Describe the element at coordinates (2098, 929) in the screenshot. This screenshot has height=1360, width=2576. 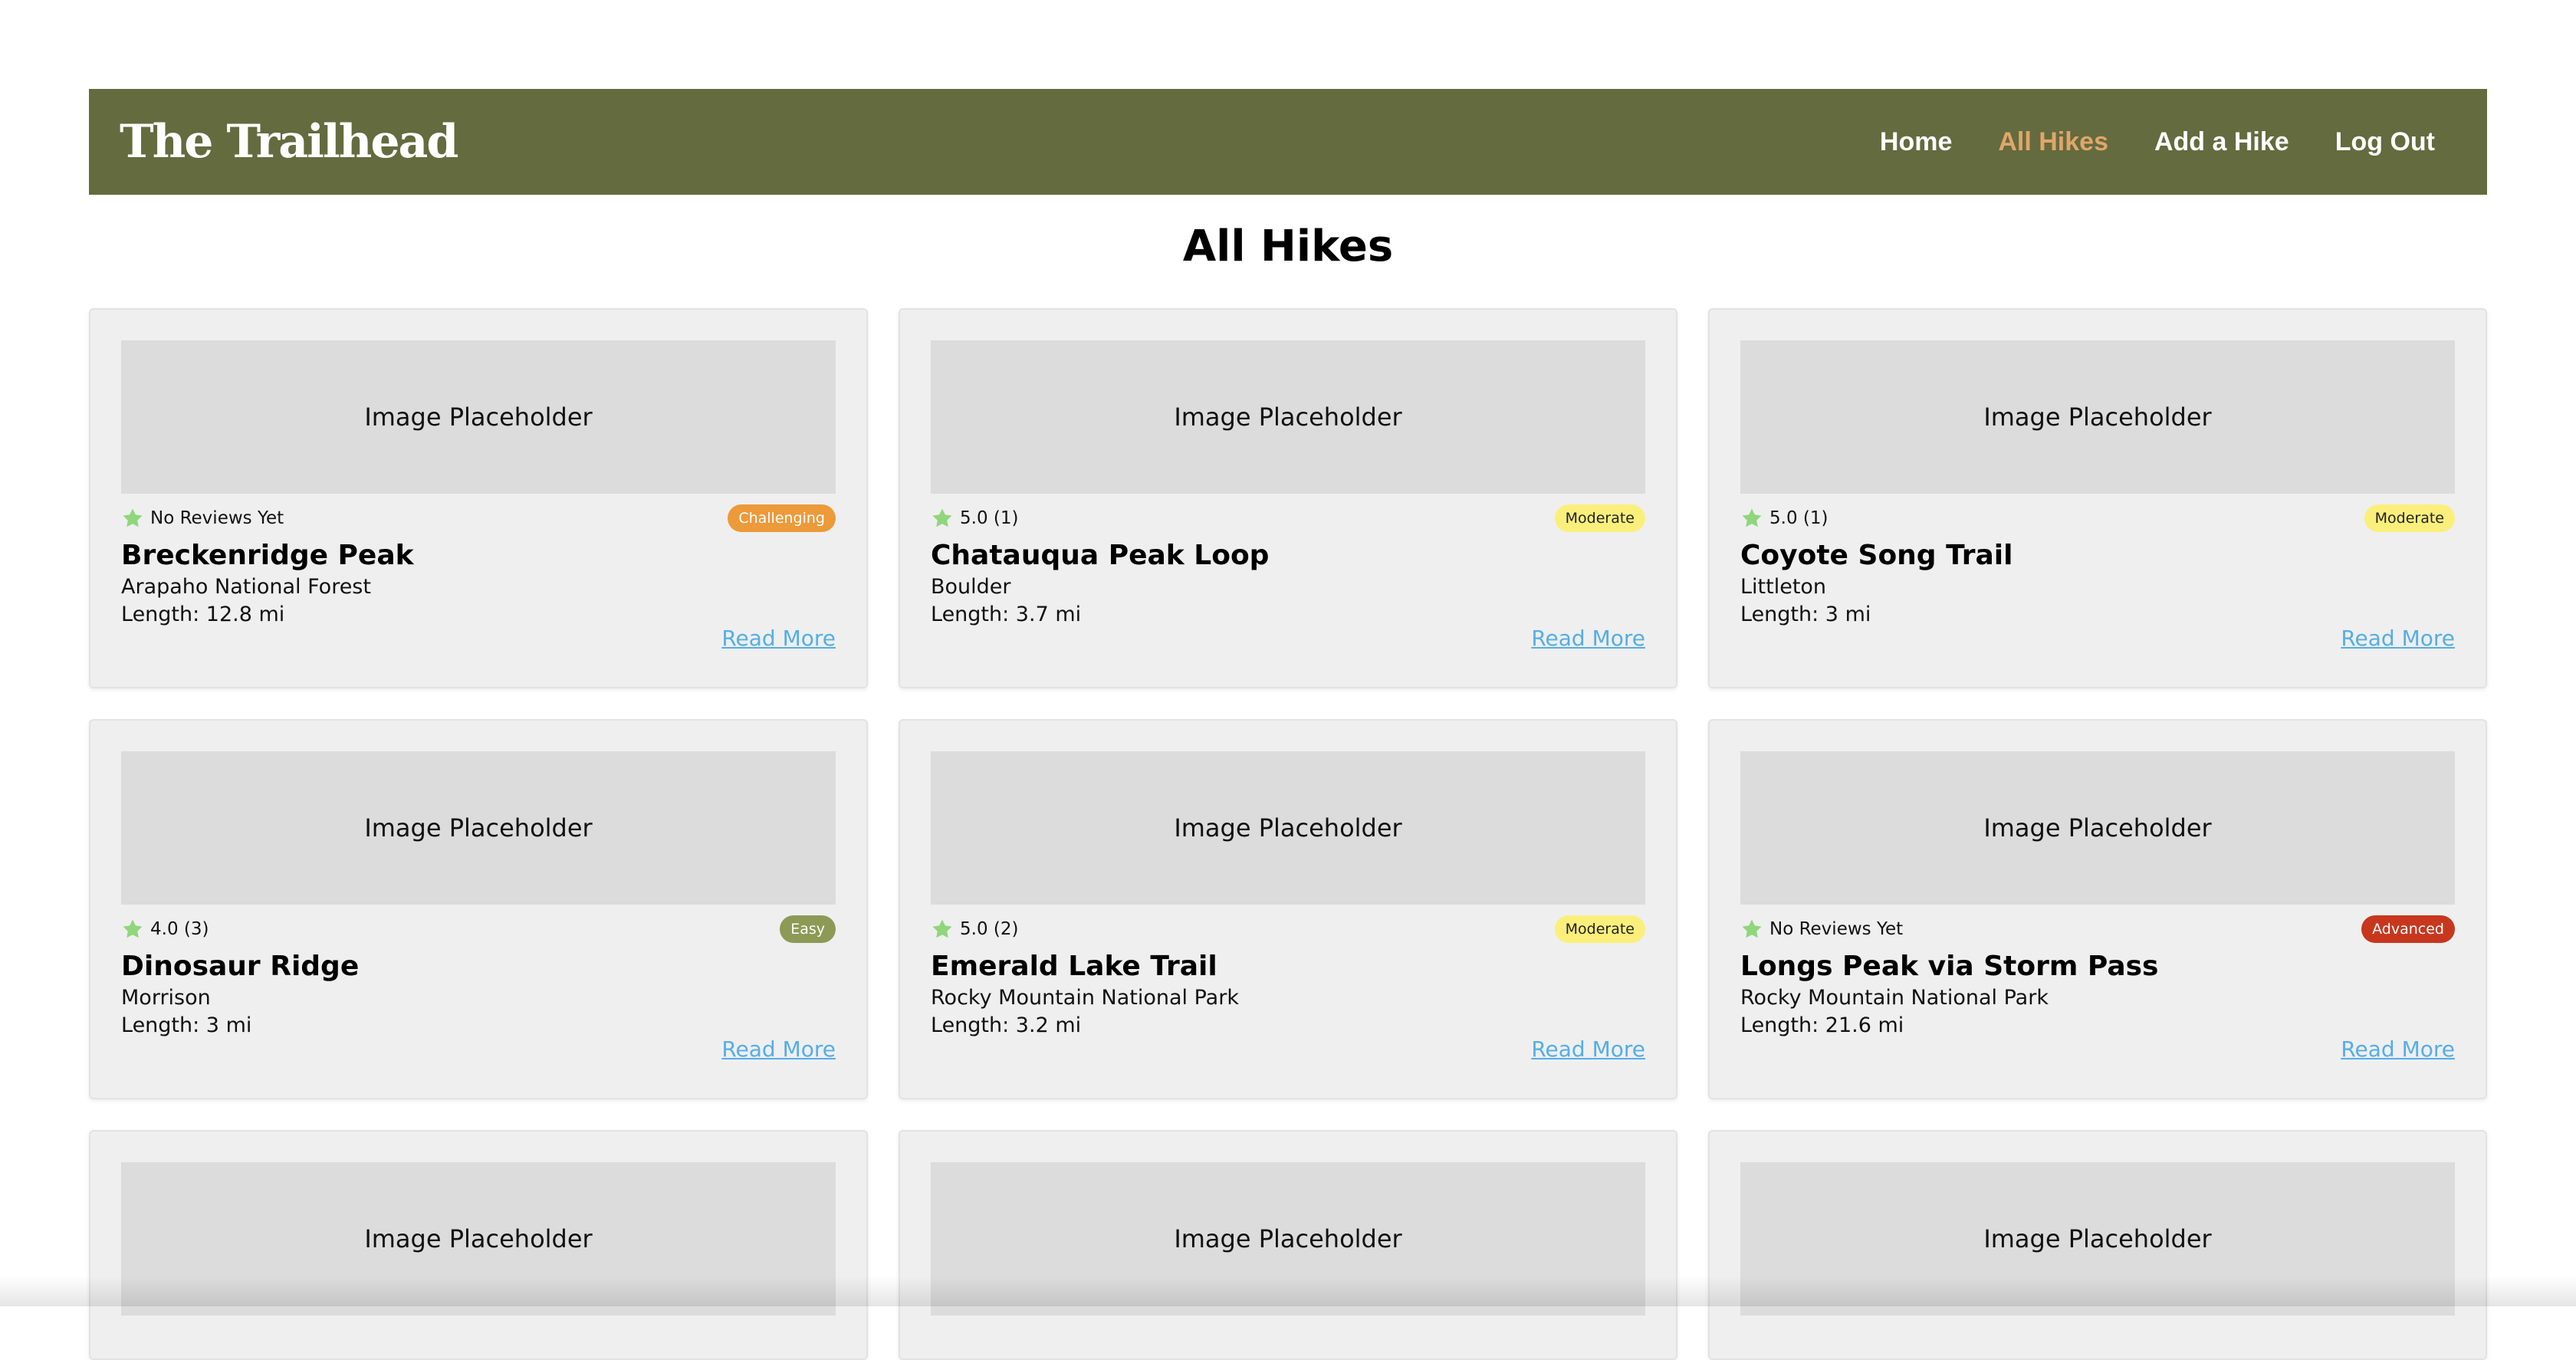
I see `card-meta-row: No Reviews Yet Advanced` at that location.